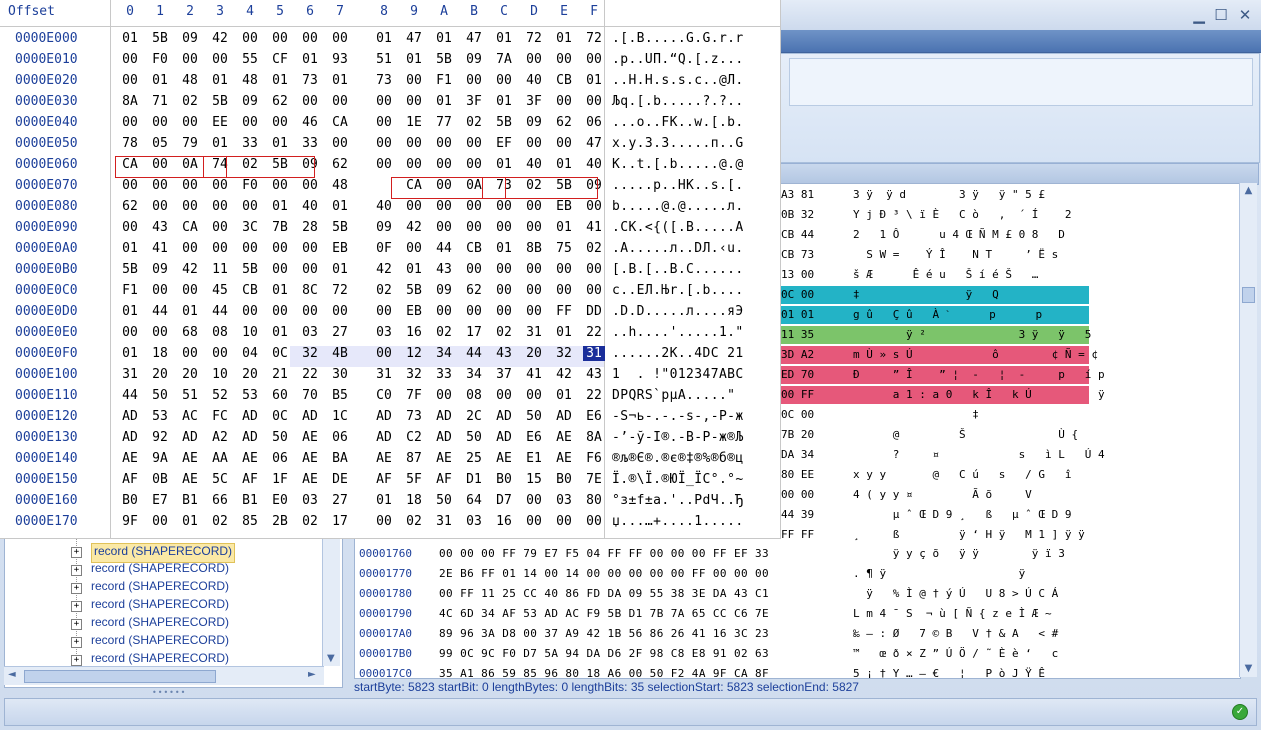  I want to click on hex-byte: B0, so click(504, 479).